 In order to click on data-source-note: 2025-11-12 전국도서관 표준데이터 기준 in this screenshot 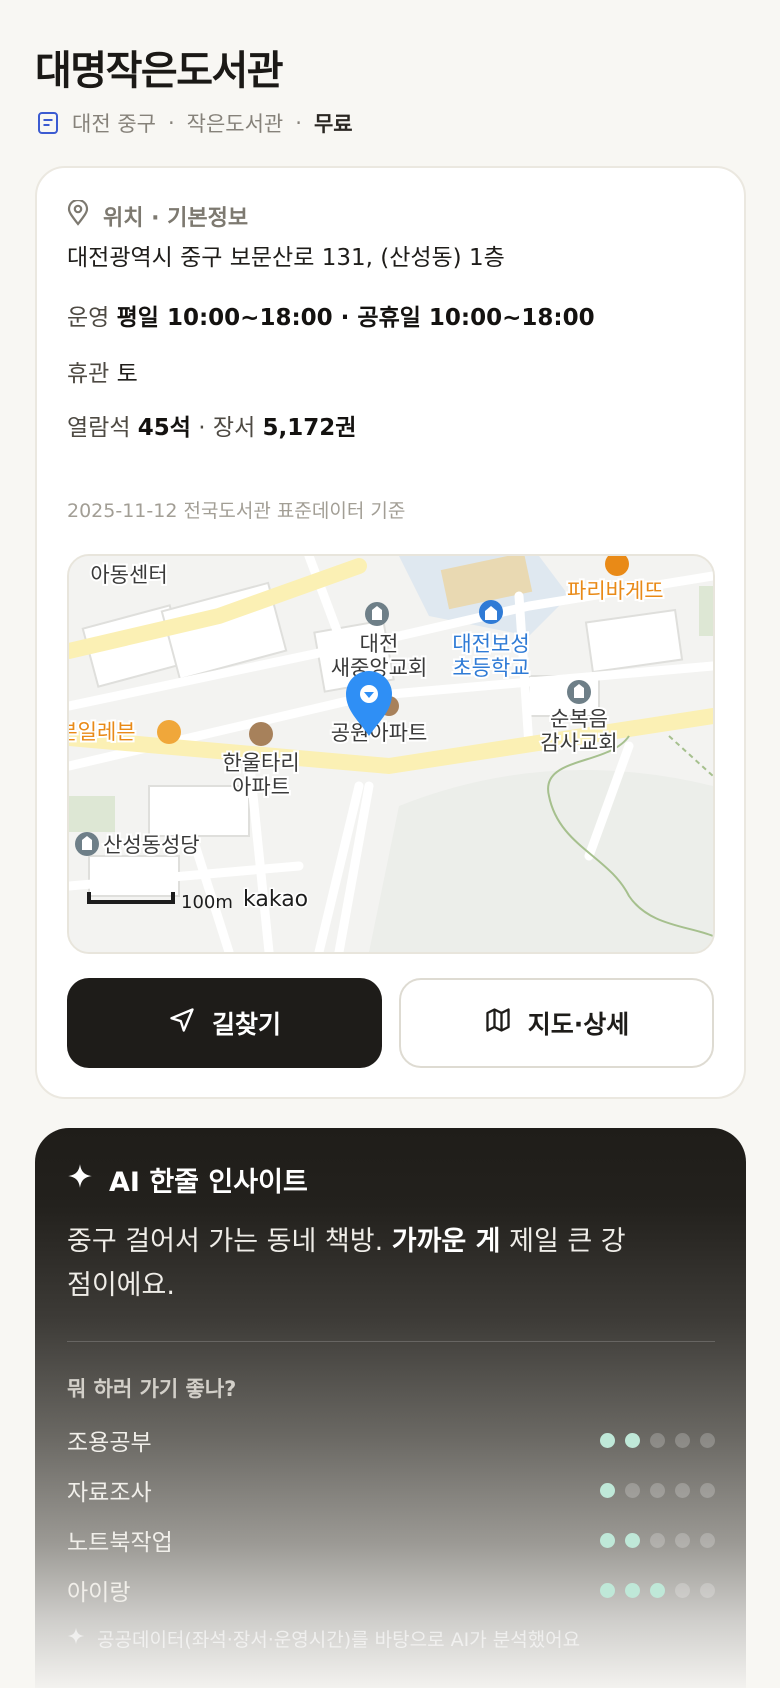, I will do `click(236, 511)`.